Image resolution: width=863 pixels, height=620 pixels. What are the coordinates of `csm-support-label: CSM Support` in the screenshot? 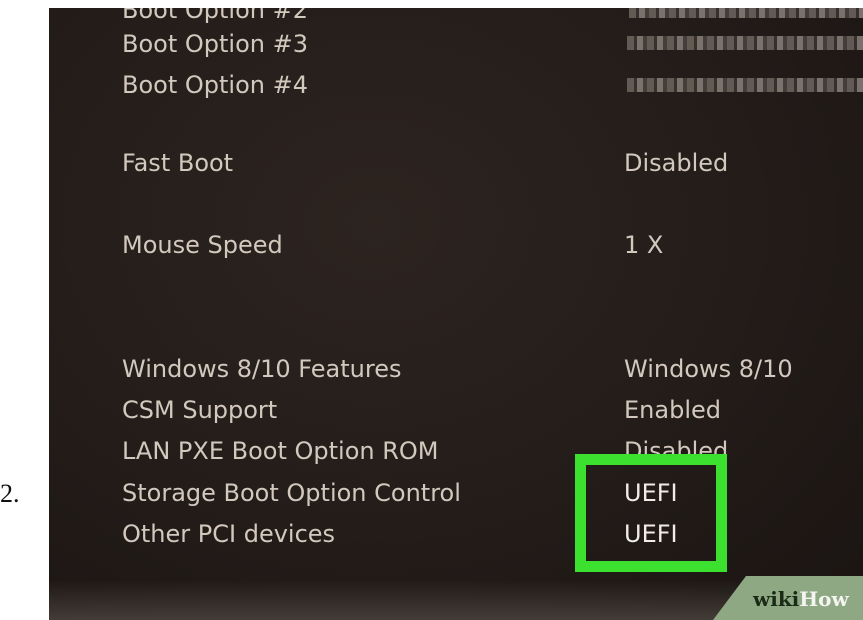 It's located at (199, 410).